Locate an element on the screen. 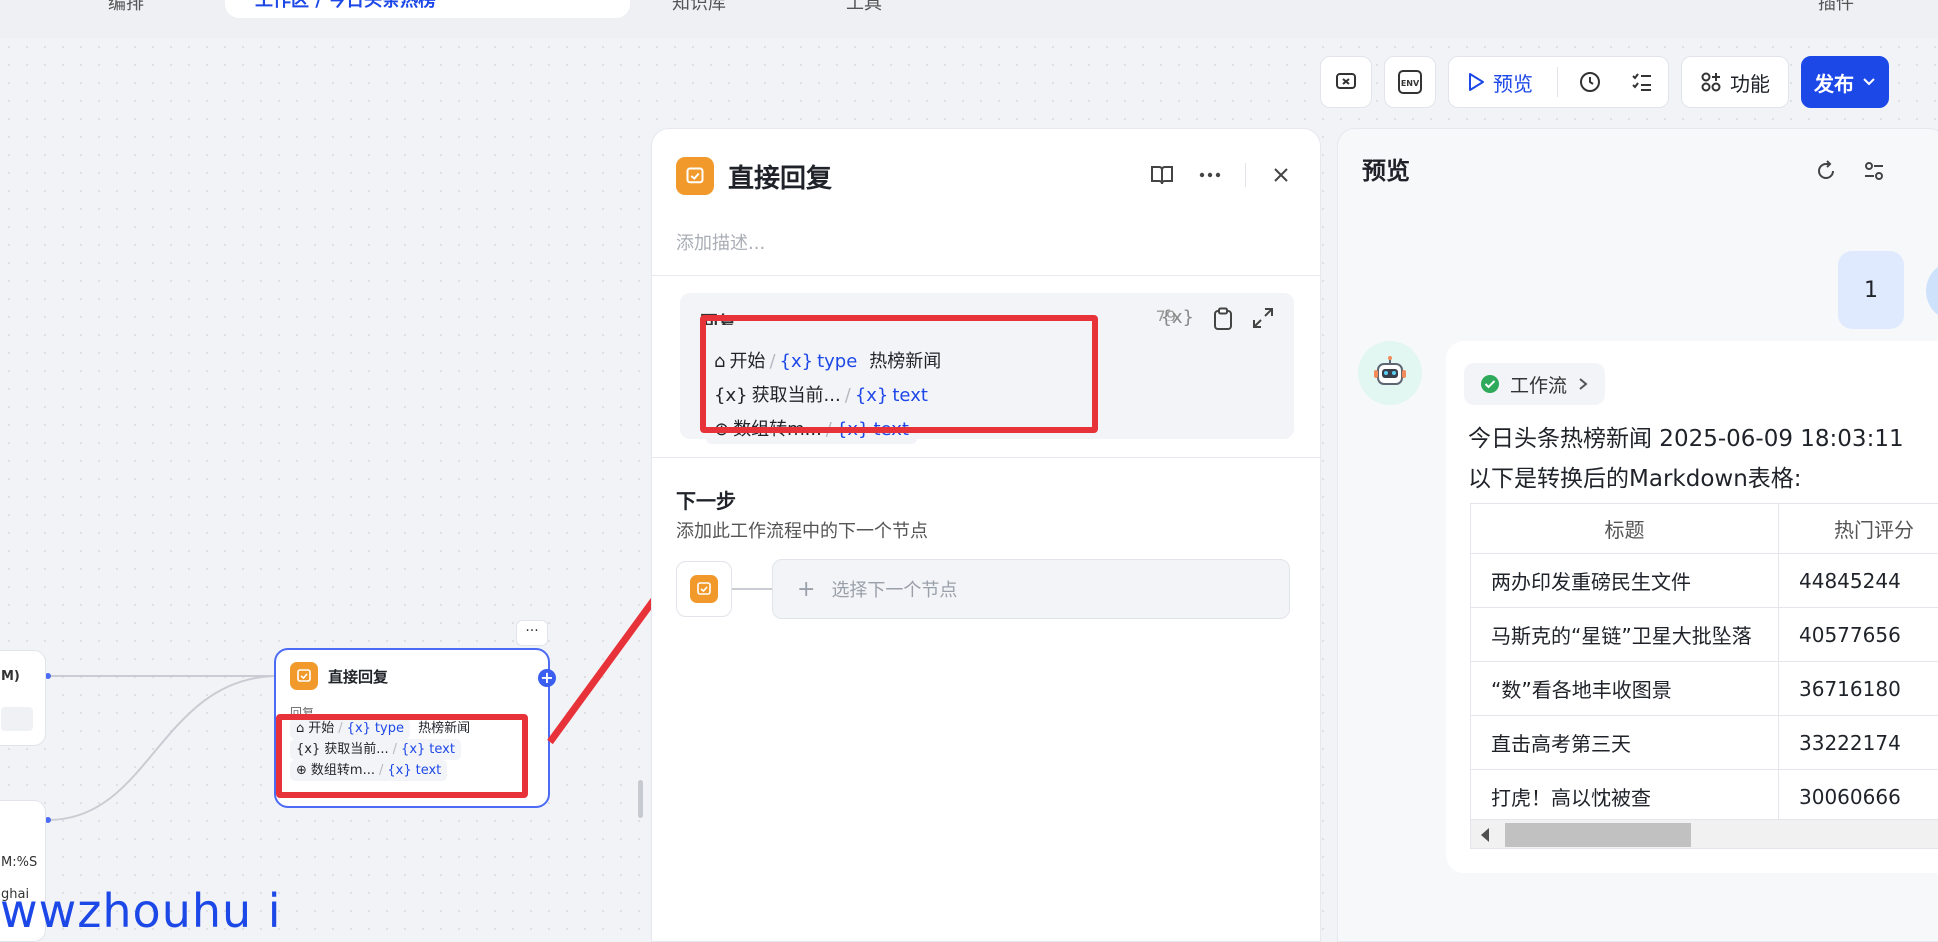 The height and width of the screenshot is (942, 1938). features-label: 功能 is located at coordinates (1750, 83).